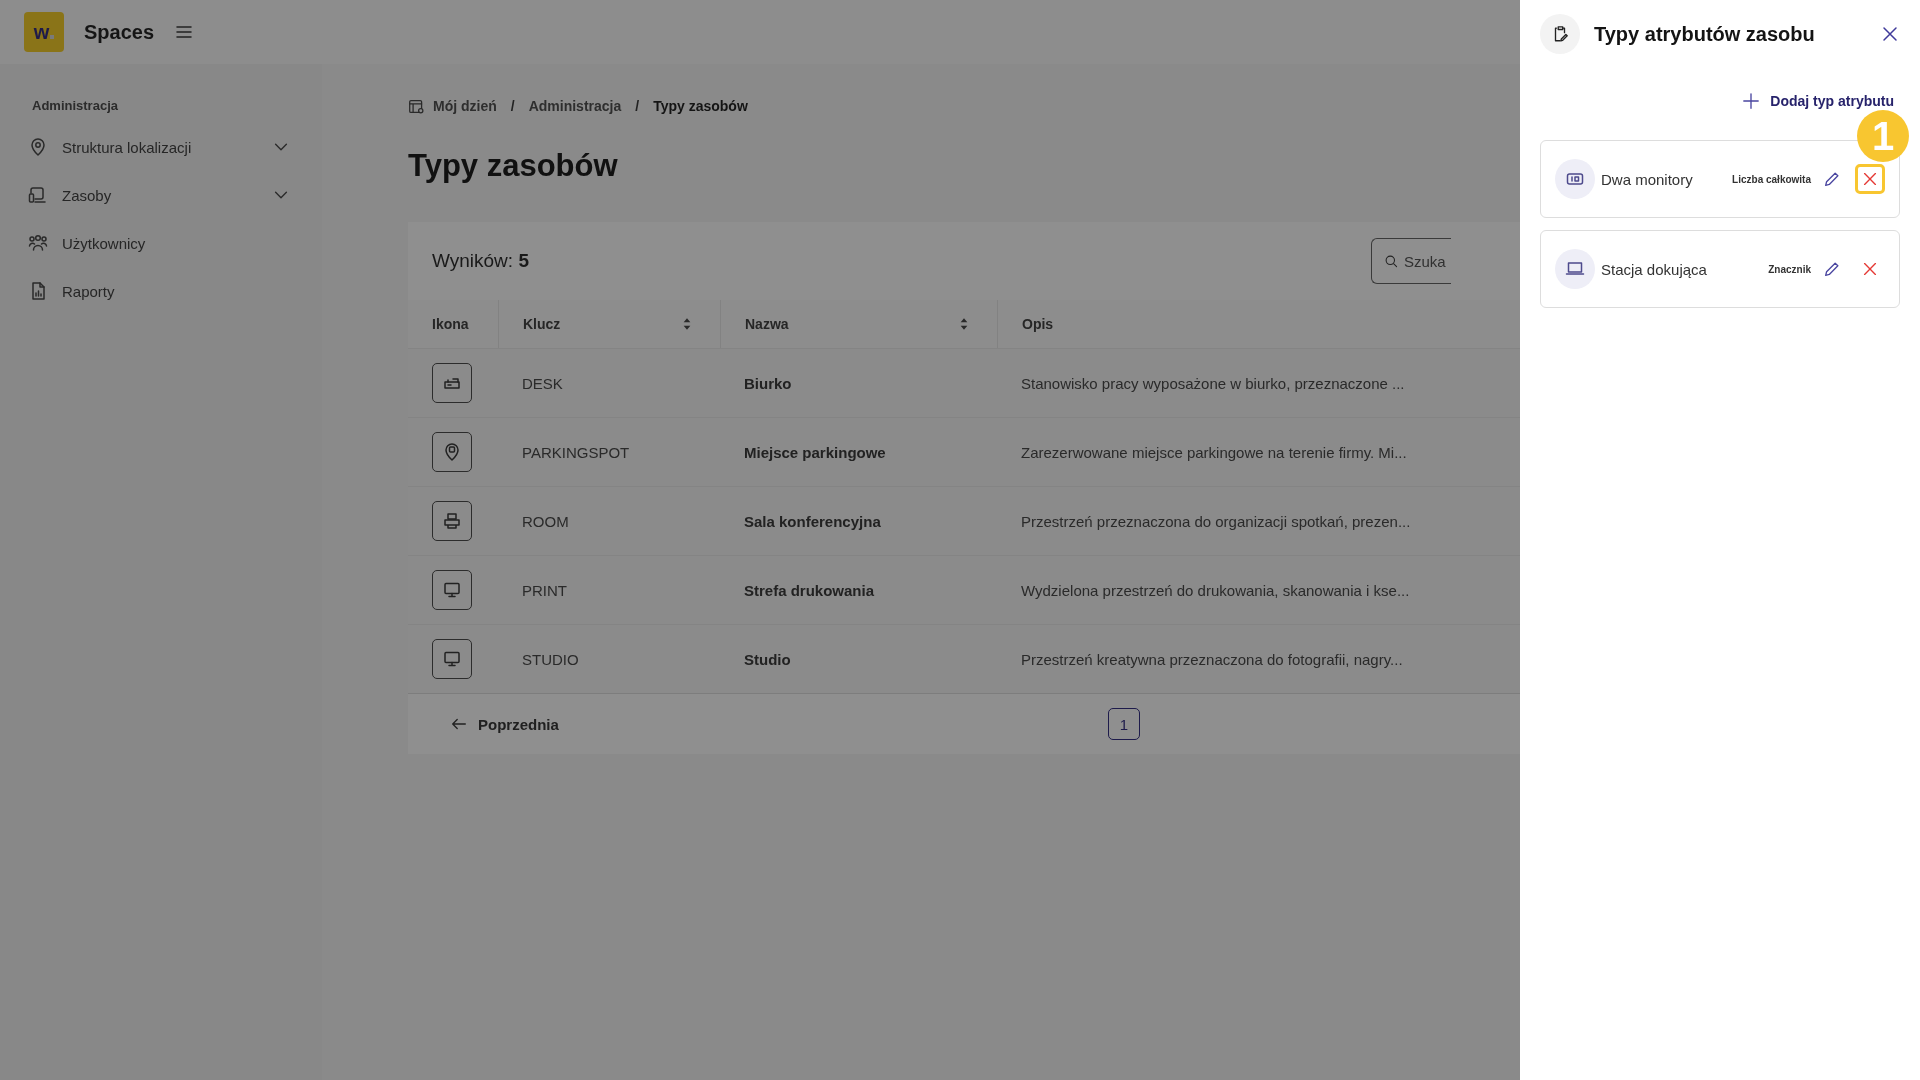  I want to click on sidebar-item: Zasoby, so click(159, 195).